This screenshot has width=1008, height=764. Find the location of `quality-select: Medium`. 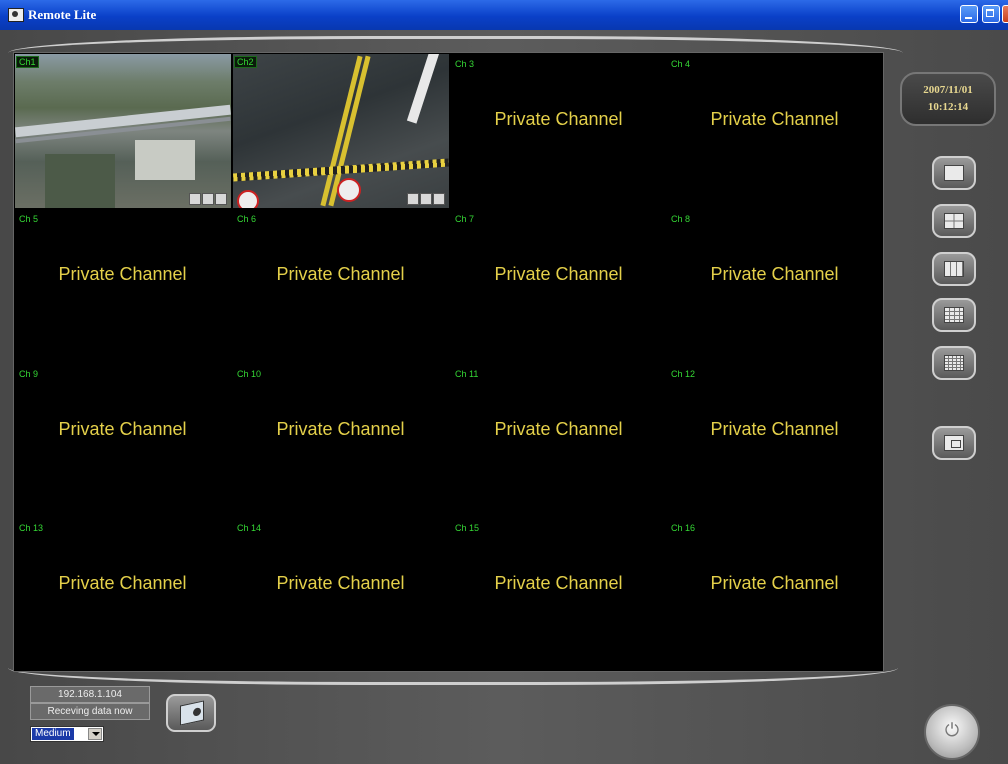

quality-select: Medium is located at coordinates (67, 734).